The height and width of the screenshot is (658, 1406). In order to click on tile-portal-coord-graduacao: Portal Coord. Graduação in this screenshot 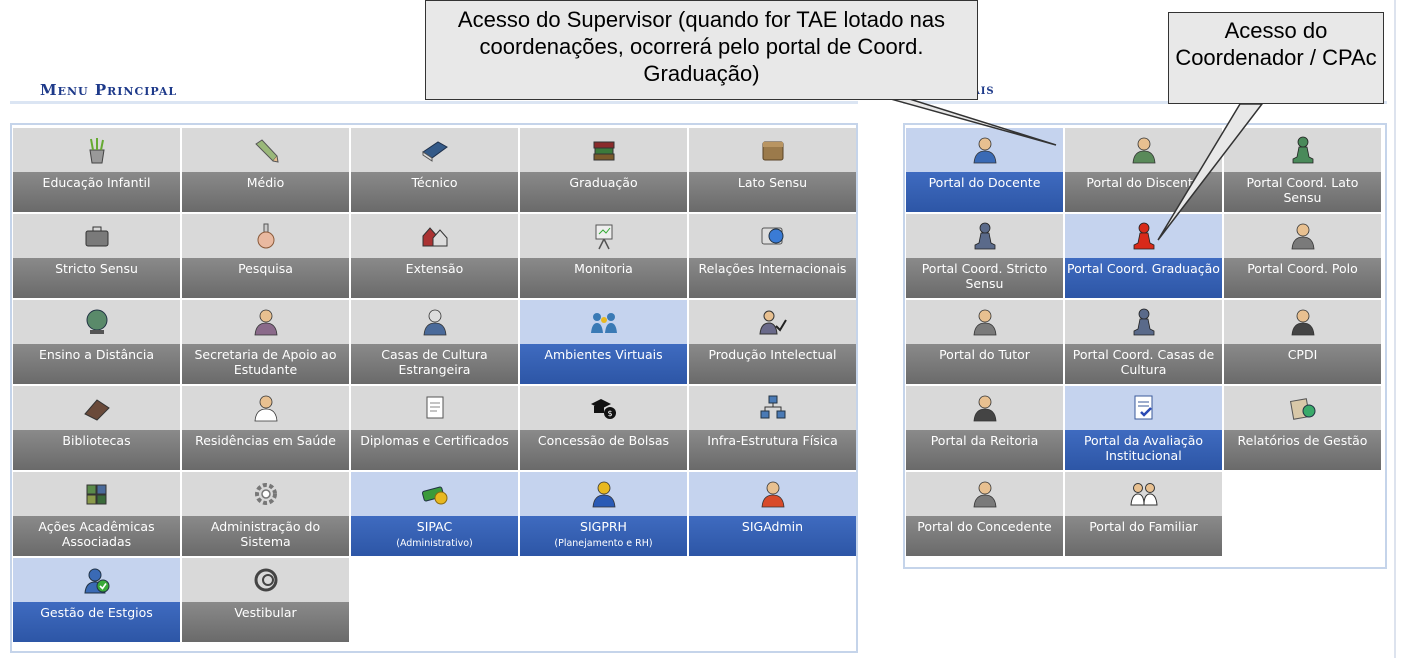, I will do `click(1143, 256)`.